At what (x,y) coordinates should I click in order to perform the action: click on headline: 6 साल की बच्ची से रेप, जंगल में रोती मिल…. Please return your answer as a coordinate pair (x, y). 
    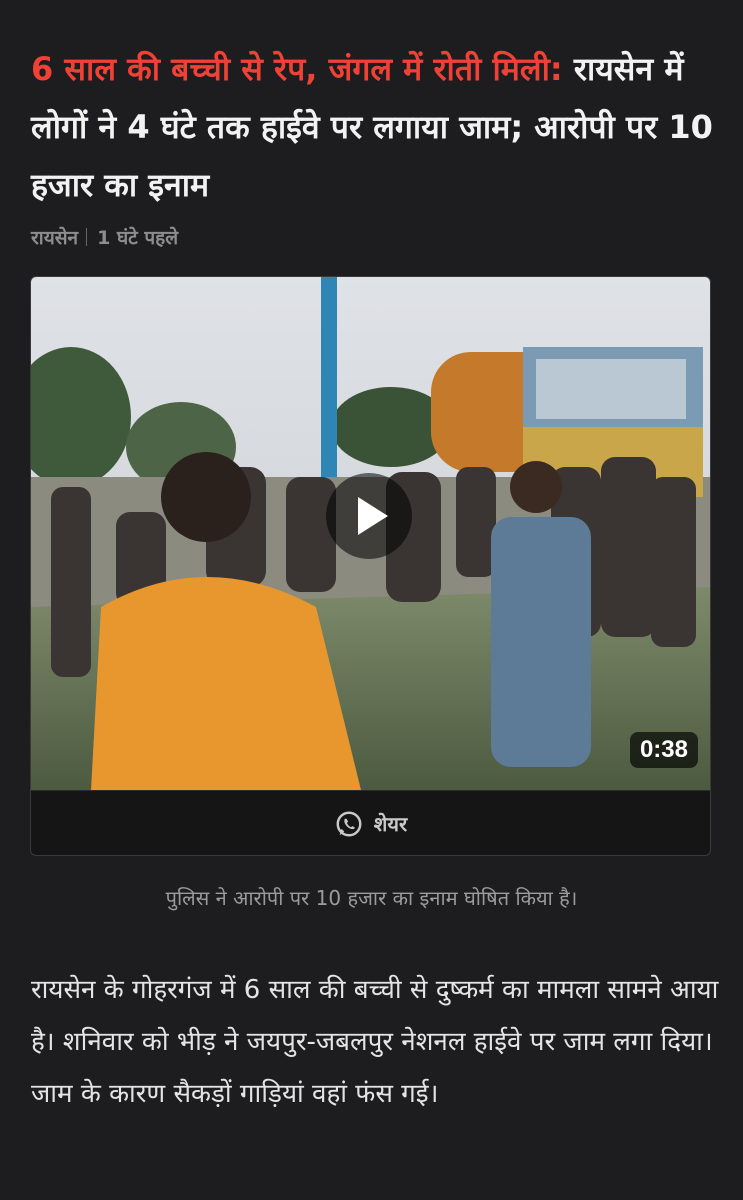
    Looking at the image, I should click on (376, 127).